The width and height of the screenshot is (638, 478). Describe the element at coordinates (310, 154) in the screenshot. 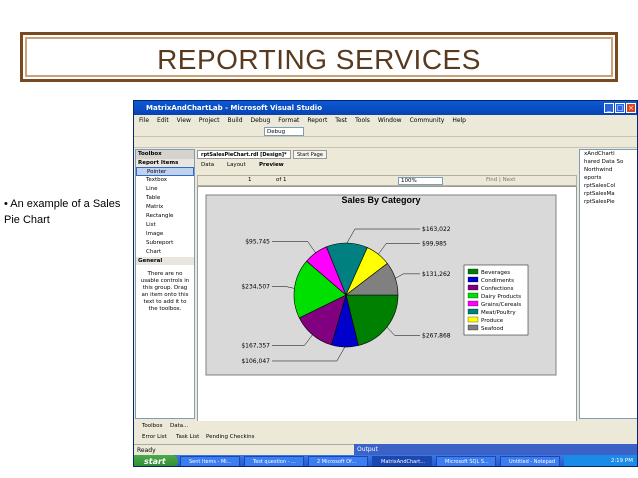

I see `tab-start-page: Start Page` at that location.